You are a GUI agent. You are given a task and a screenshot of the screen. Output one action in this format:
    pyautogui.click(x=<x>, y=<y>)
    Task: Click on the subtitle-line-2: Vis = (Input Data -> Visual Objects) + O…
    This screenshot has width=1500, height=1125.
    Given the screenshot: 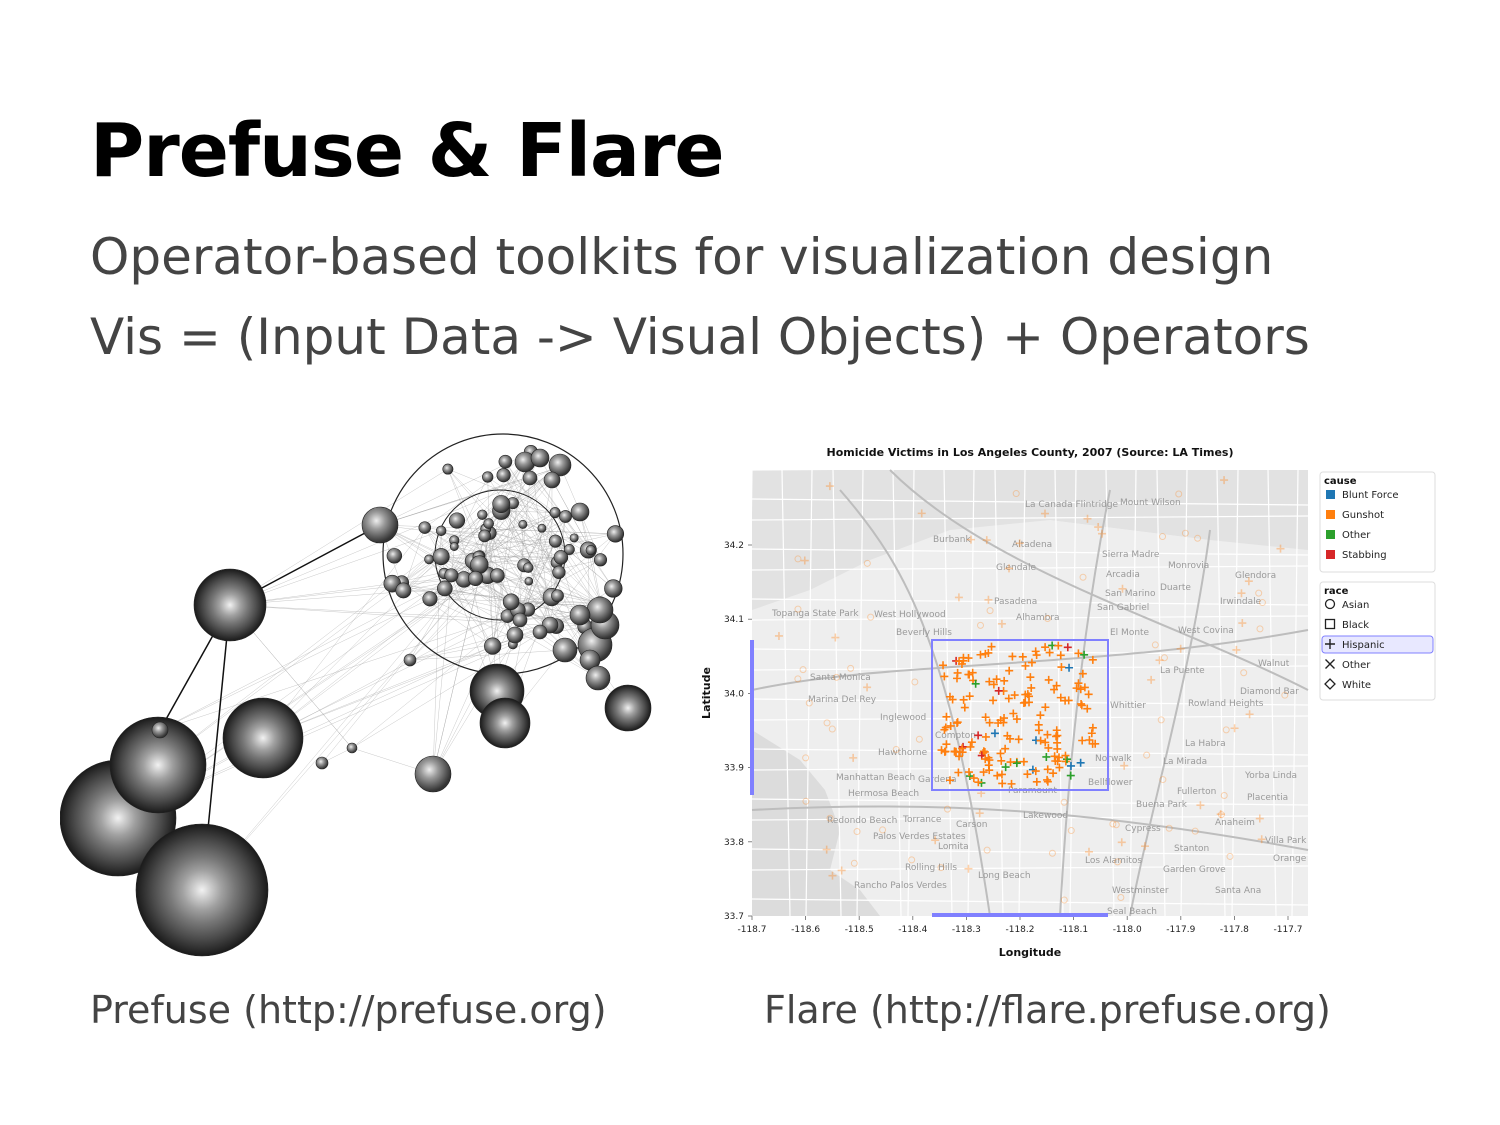 What is the action you would take?
    pyautogui.click(x=700, y=337)
    